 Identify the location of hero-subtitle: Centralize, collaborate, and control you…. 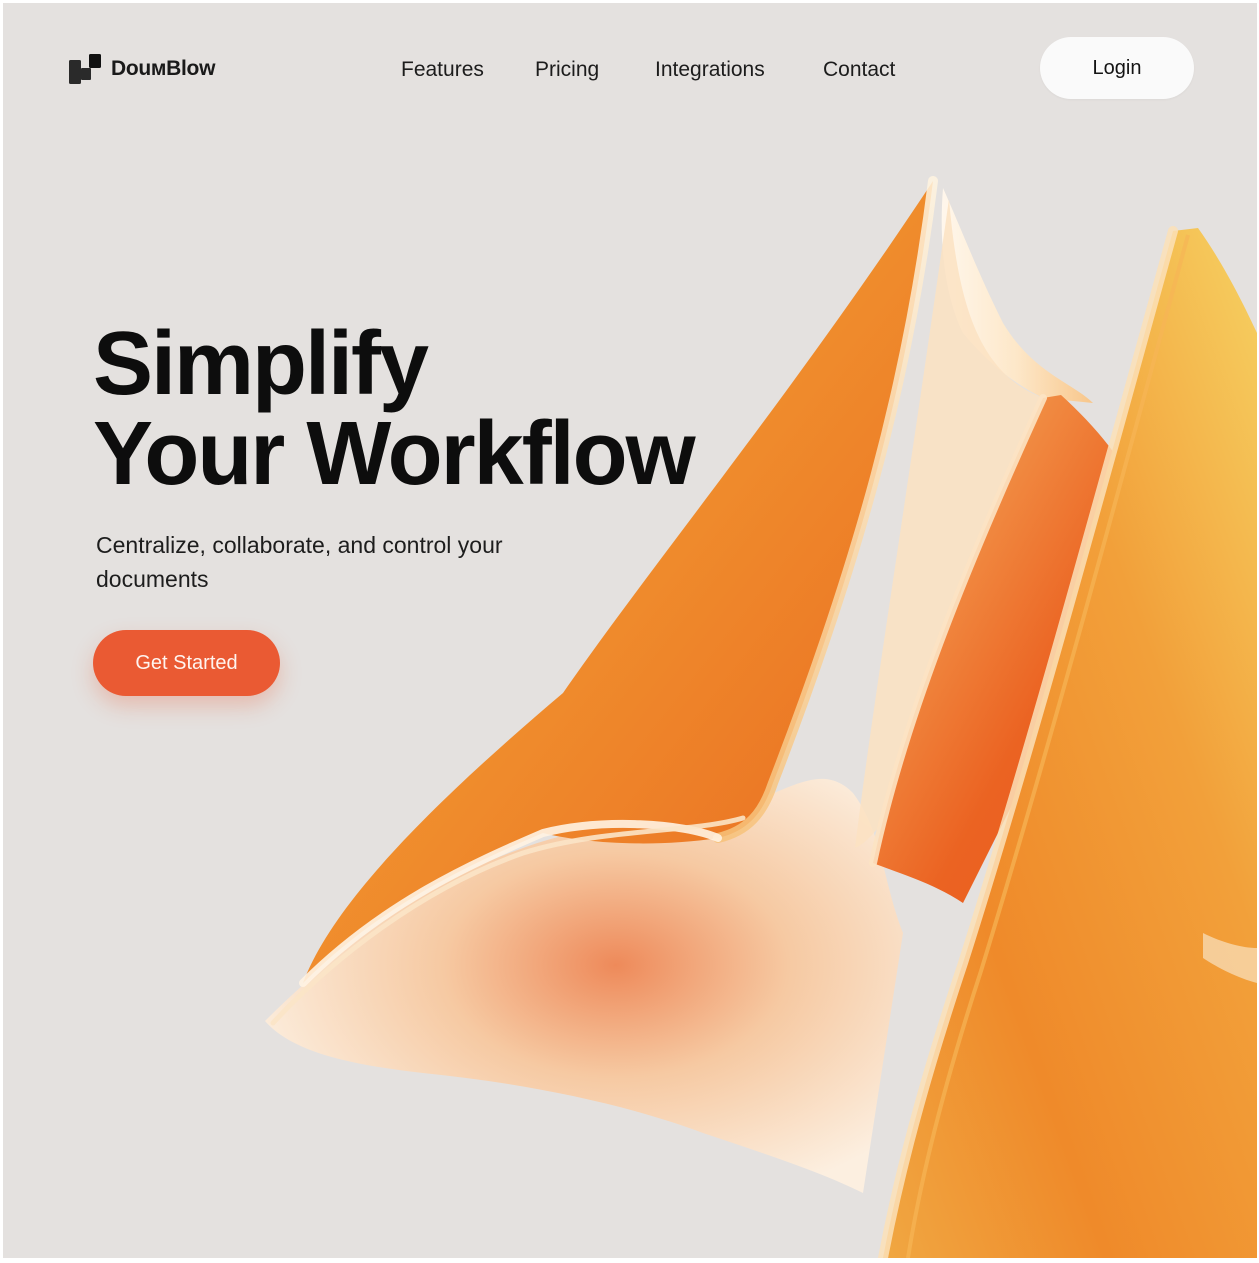
(299, 562).